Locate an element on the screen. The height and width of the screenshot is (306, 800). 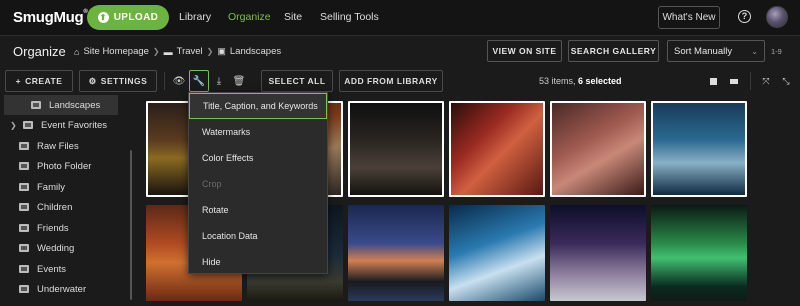
page-title: Organize is located at coordinates (39, 51).